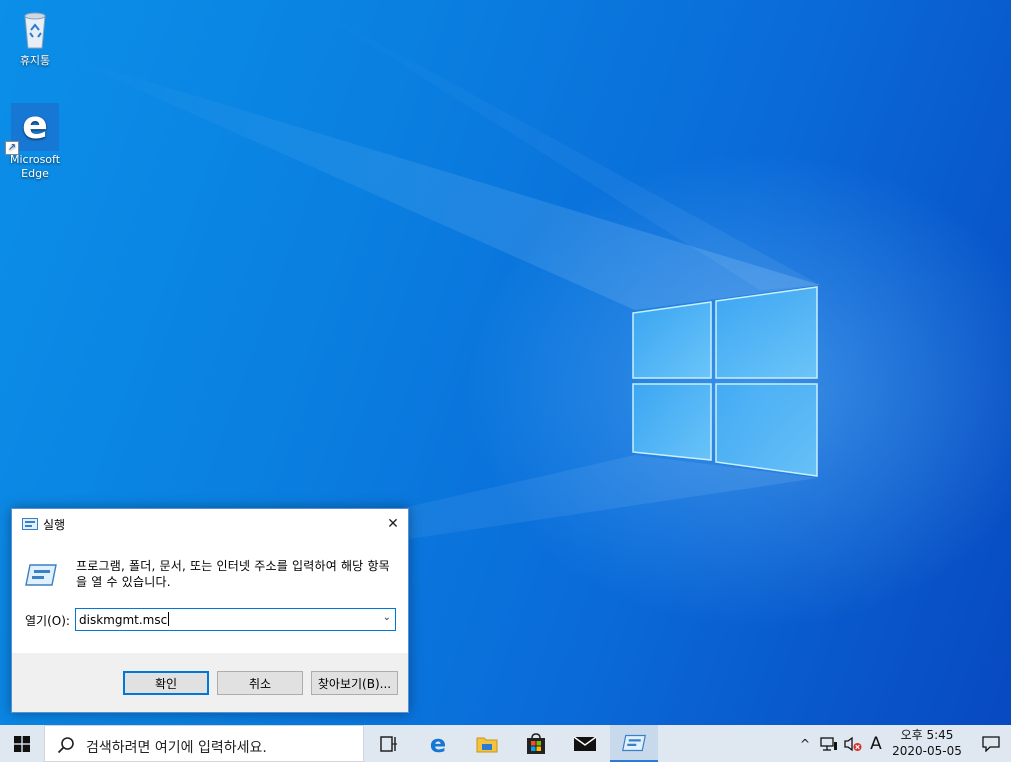  I want to click on volume-muted-icon, so click(853, 743).